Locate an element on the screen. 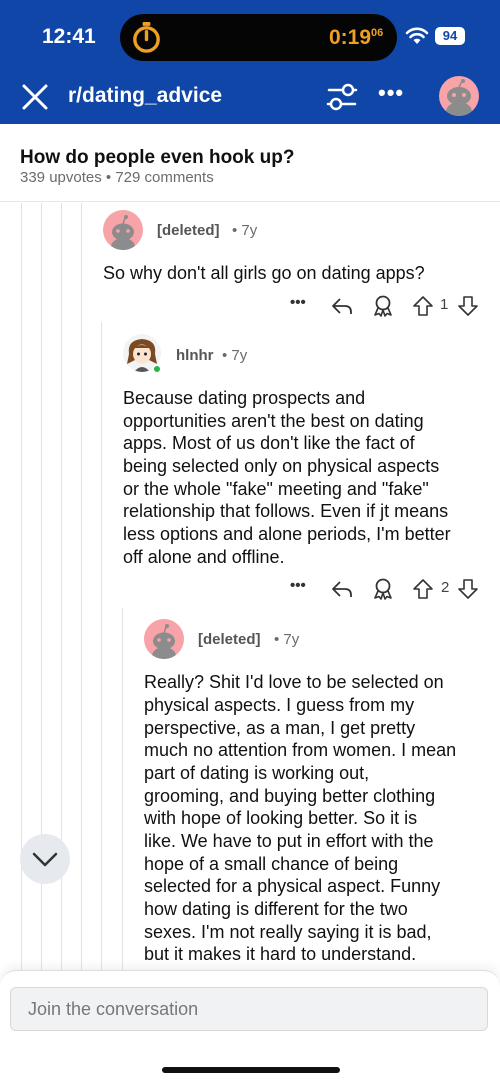 The width and height of the screenshot is (500, 1084). subreddit-title: r/dating_advice is located at coordinates (145, 96).